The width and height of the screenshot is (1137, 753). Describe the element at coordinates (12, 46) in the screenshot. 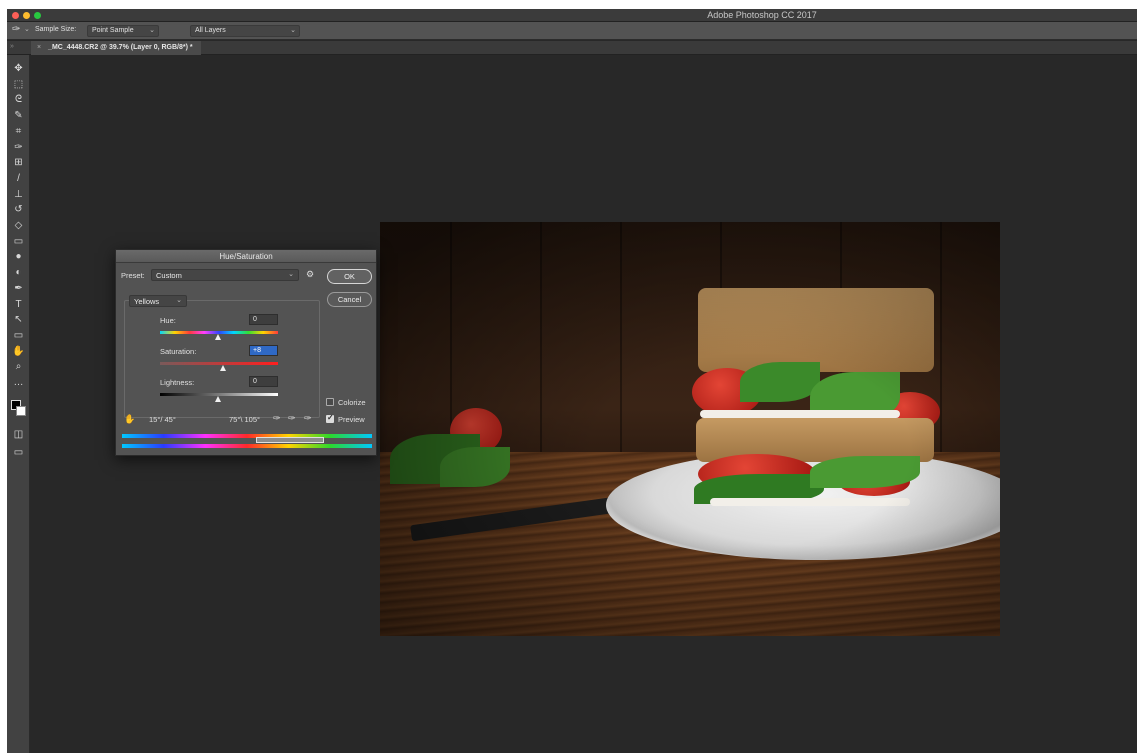

I see `collapse-panels-icon: »` at that location.